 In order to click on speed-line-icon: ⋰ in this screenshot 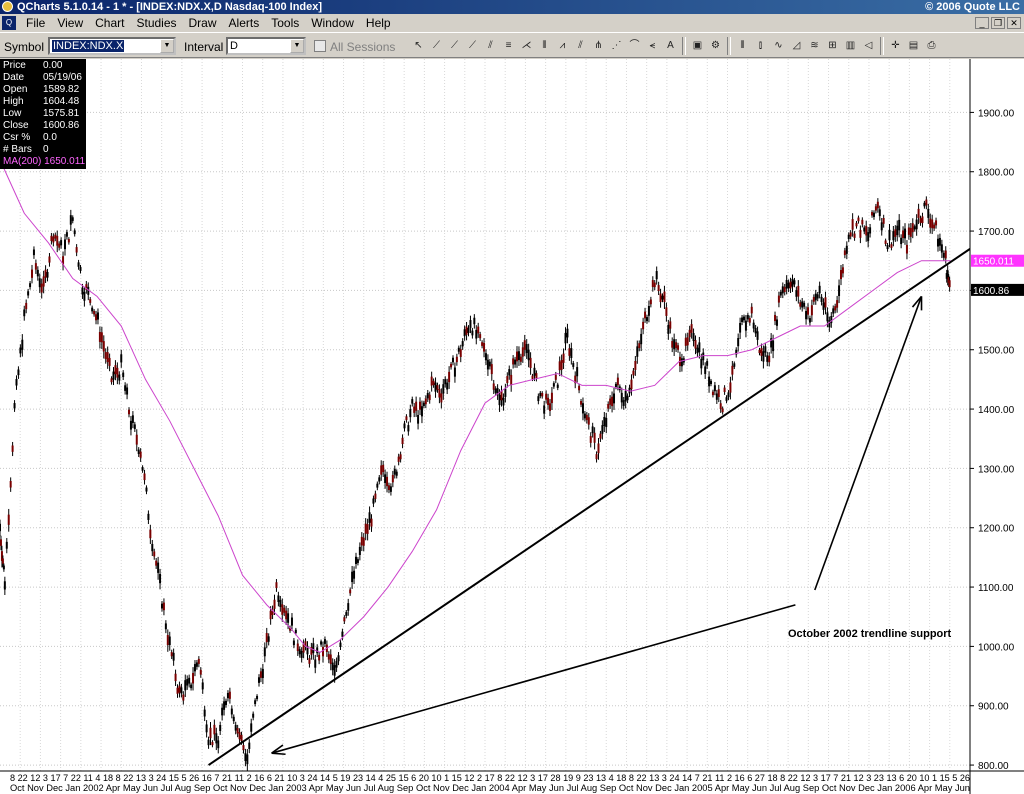, I will do `click(616, 46)`.